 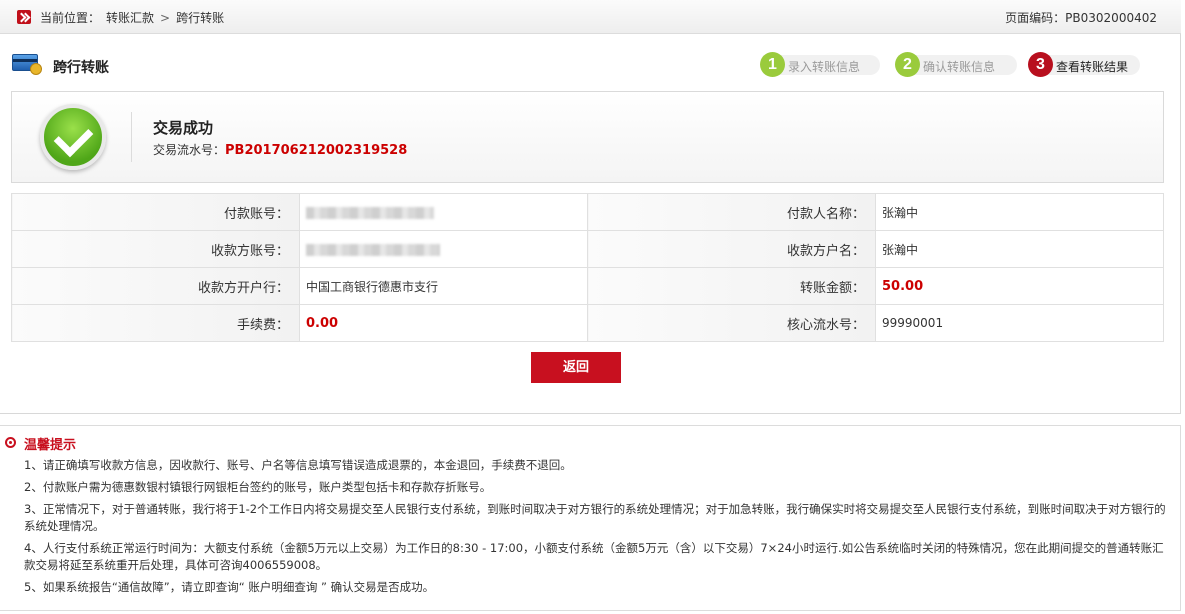 What do you see at coordinates (70, 18) in the screenshot?
I see `breadcrumb-prefix: 当前位置：` at bounding box center [70, 18].